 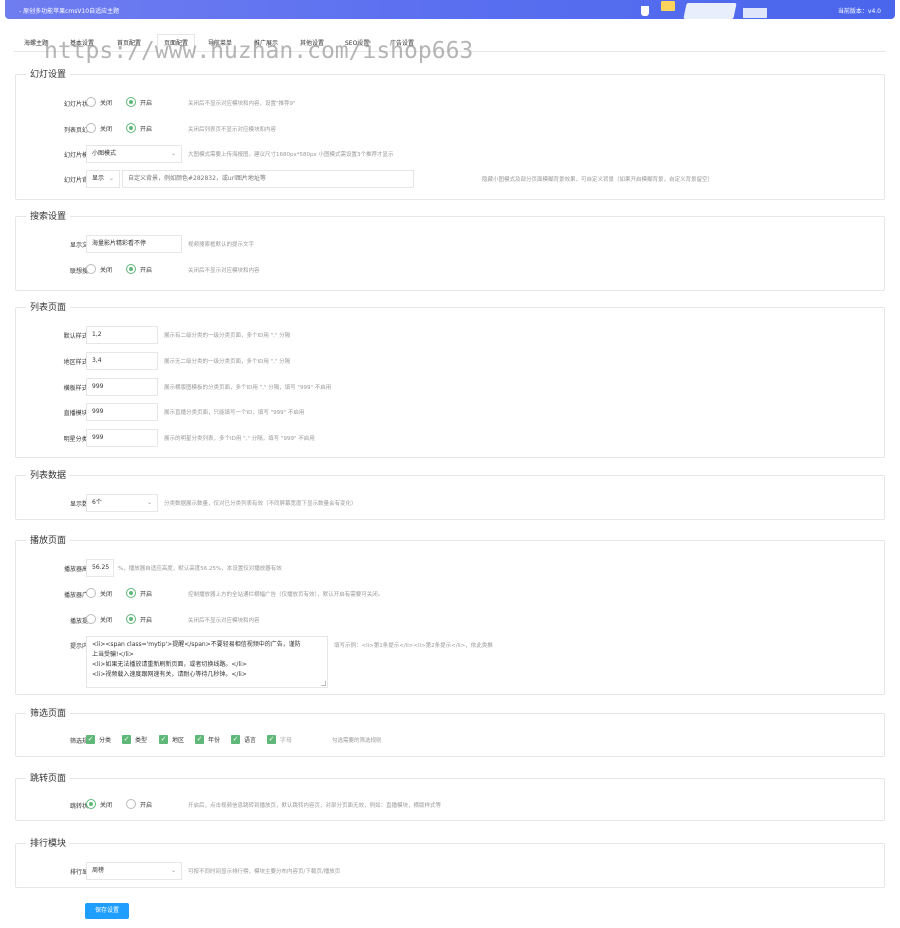 I want to click on filter-checkbox: ✓ 字母, so click(x=279, y=739).